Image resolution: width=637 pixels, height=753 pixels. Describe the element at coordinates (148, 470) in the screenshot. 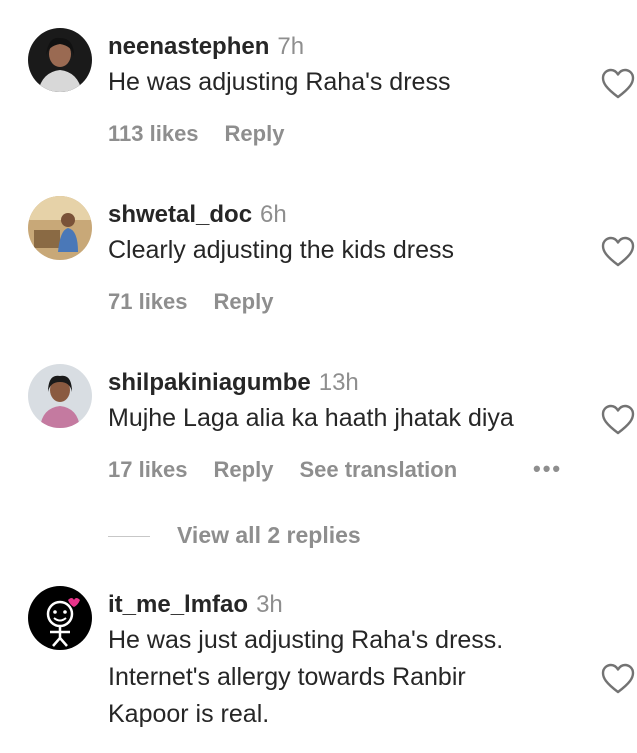

I see `likes-count: 17 likes` at that location.